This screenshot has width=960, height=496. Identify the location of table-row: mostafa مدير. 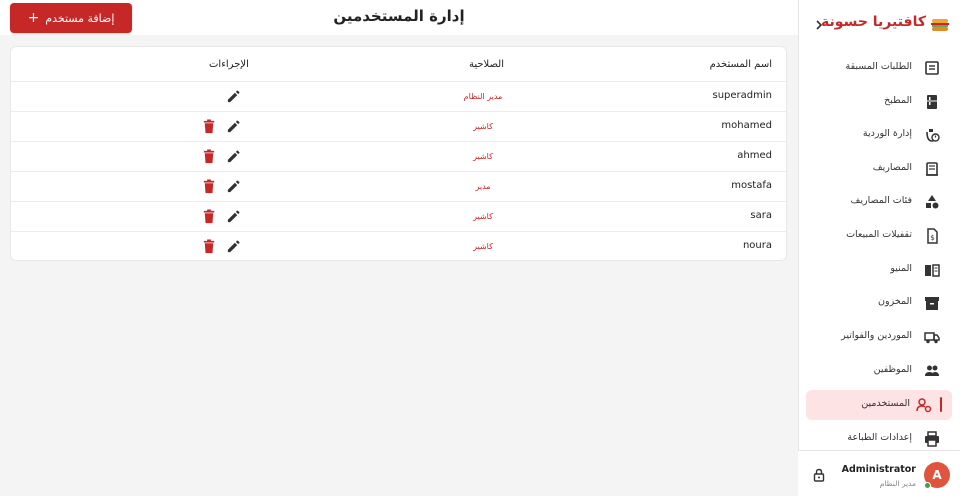
(398, 187).